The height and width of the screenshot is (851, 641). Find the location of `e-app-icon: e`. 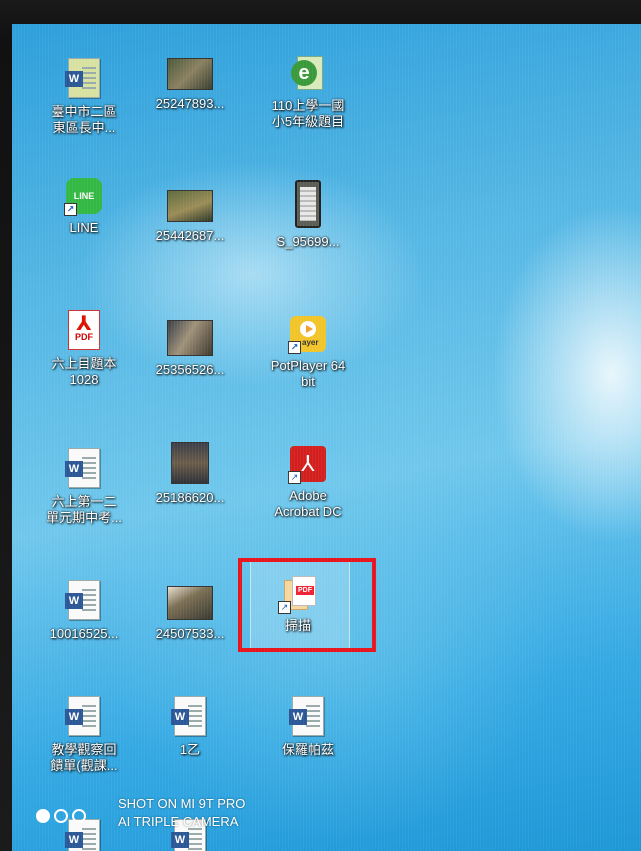

e-app-icon: e is located at coordinates (308, 72).